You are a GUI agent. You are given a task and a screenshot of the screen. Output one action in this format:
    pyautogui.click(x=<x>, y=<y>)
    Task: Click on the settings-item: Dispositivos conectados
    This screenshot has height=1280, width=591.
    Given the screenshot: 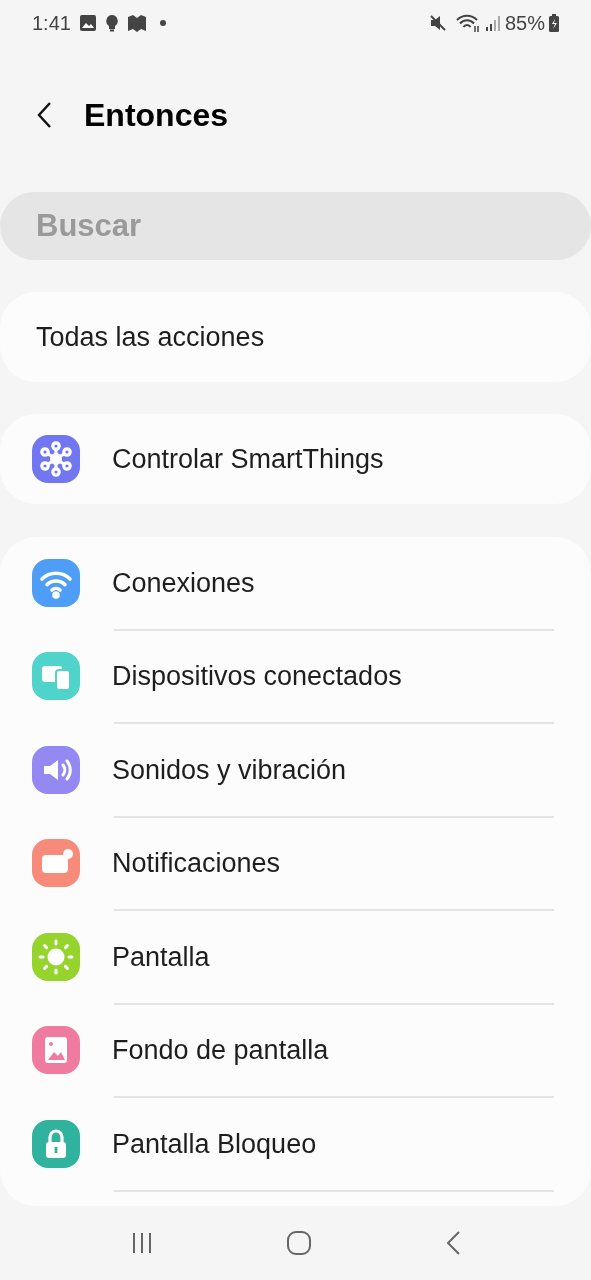 What is the action you would take?
    pyautogui.click(x=295, y=677)
    